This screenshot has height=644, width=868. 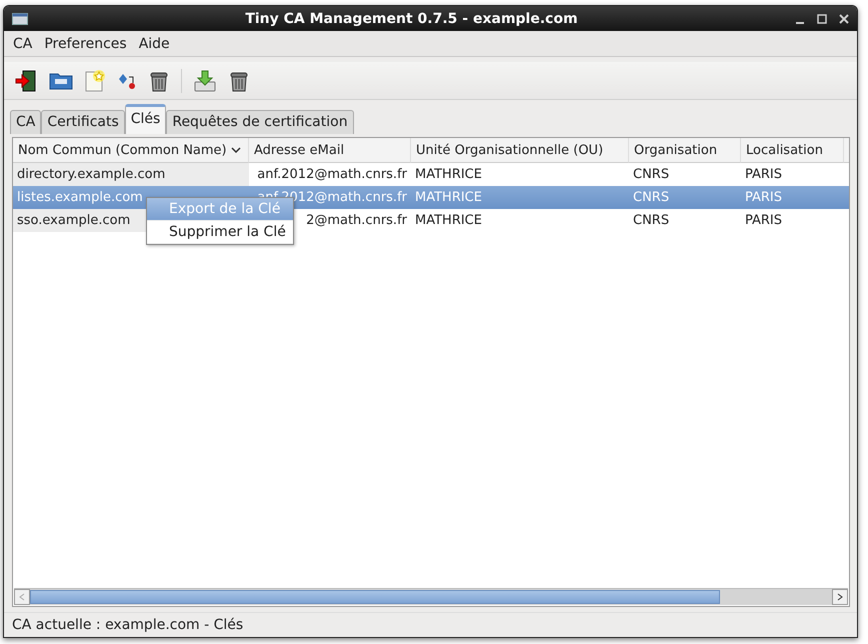 I want to click on folder-icon, so click(x=61, y=80).